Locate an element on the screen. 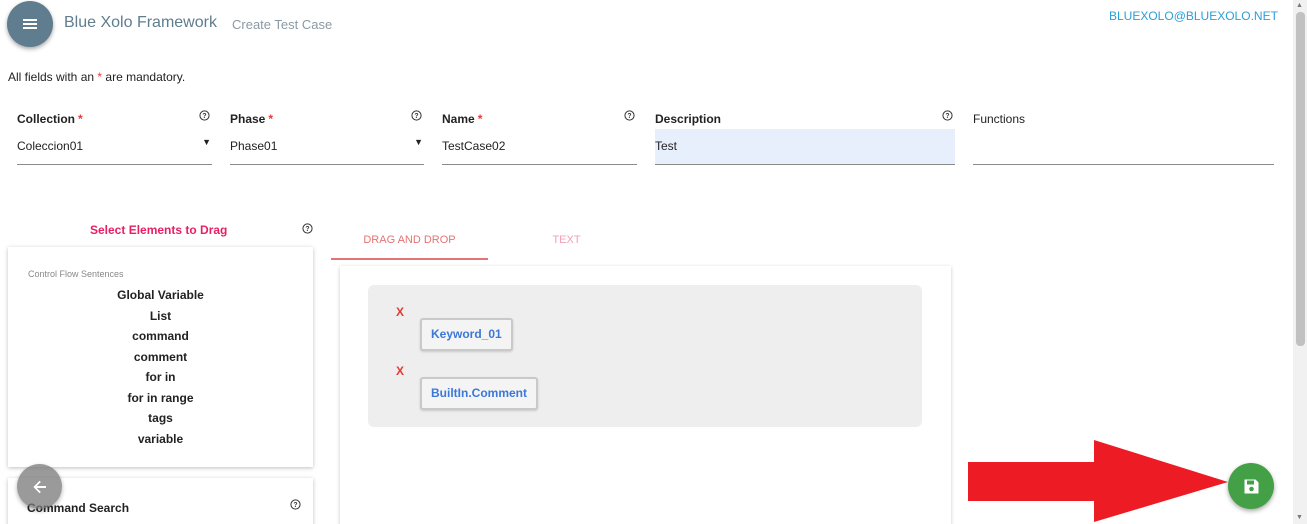 The width and height of the screenshot is (1307, 524). scroll-up-arrow-icon: ▲ is located at coordinates (1299, 5).